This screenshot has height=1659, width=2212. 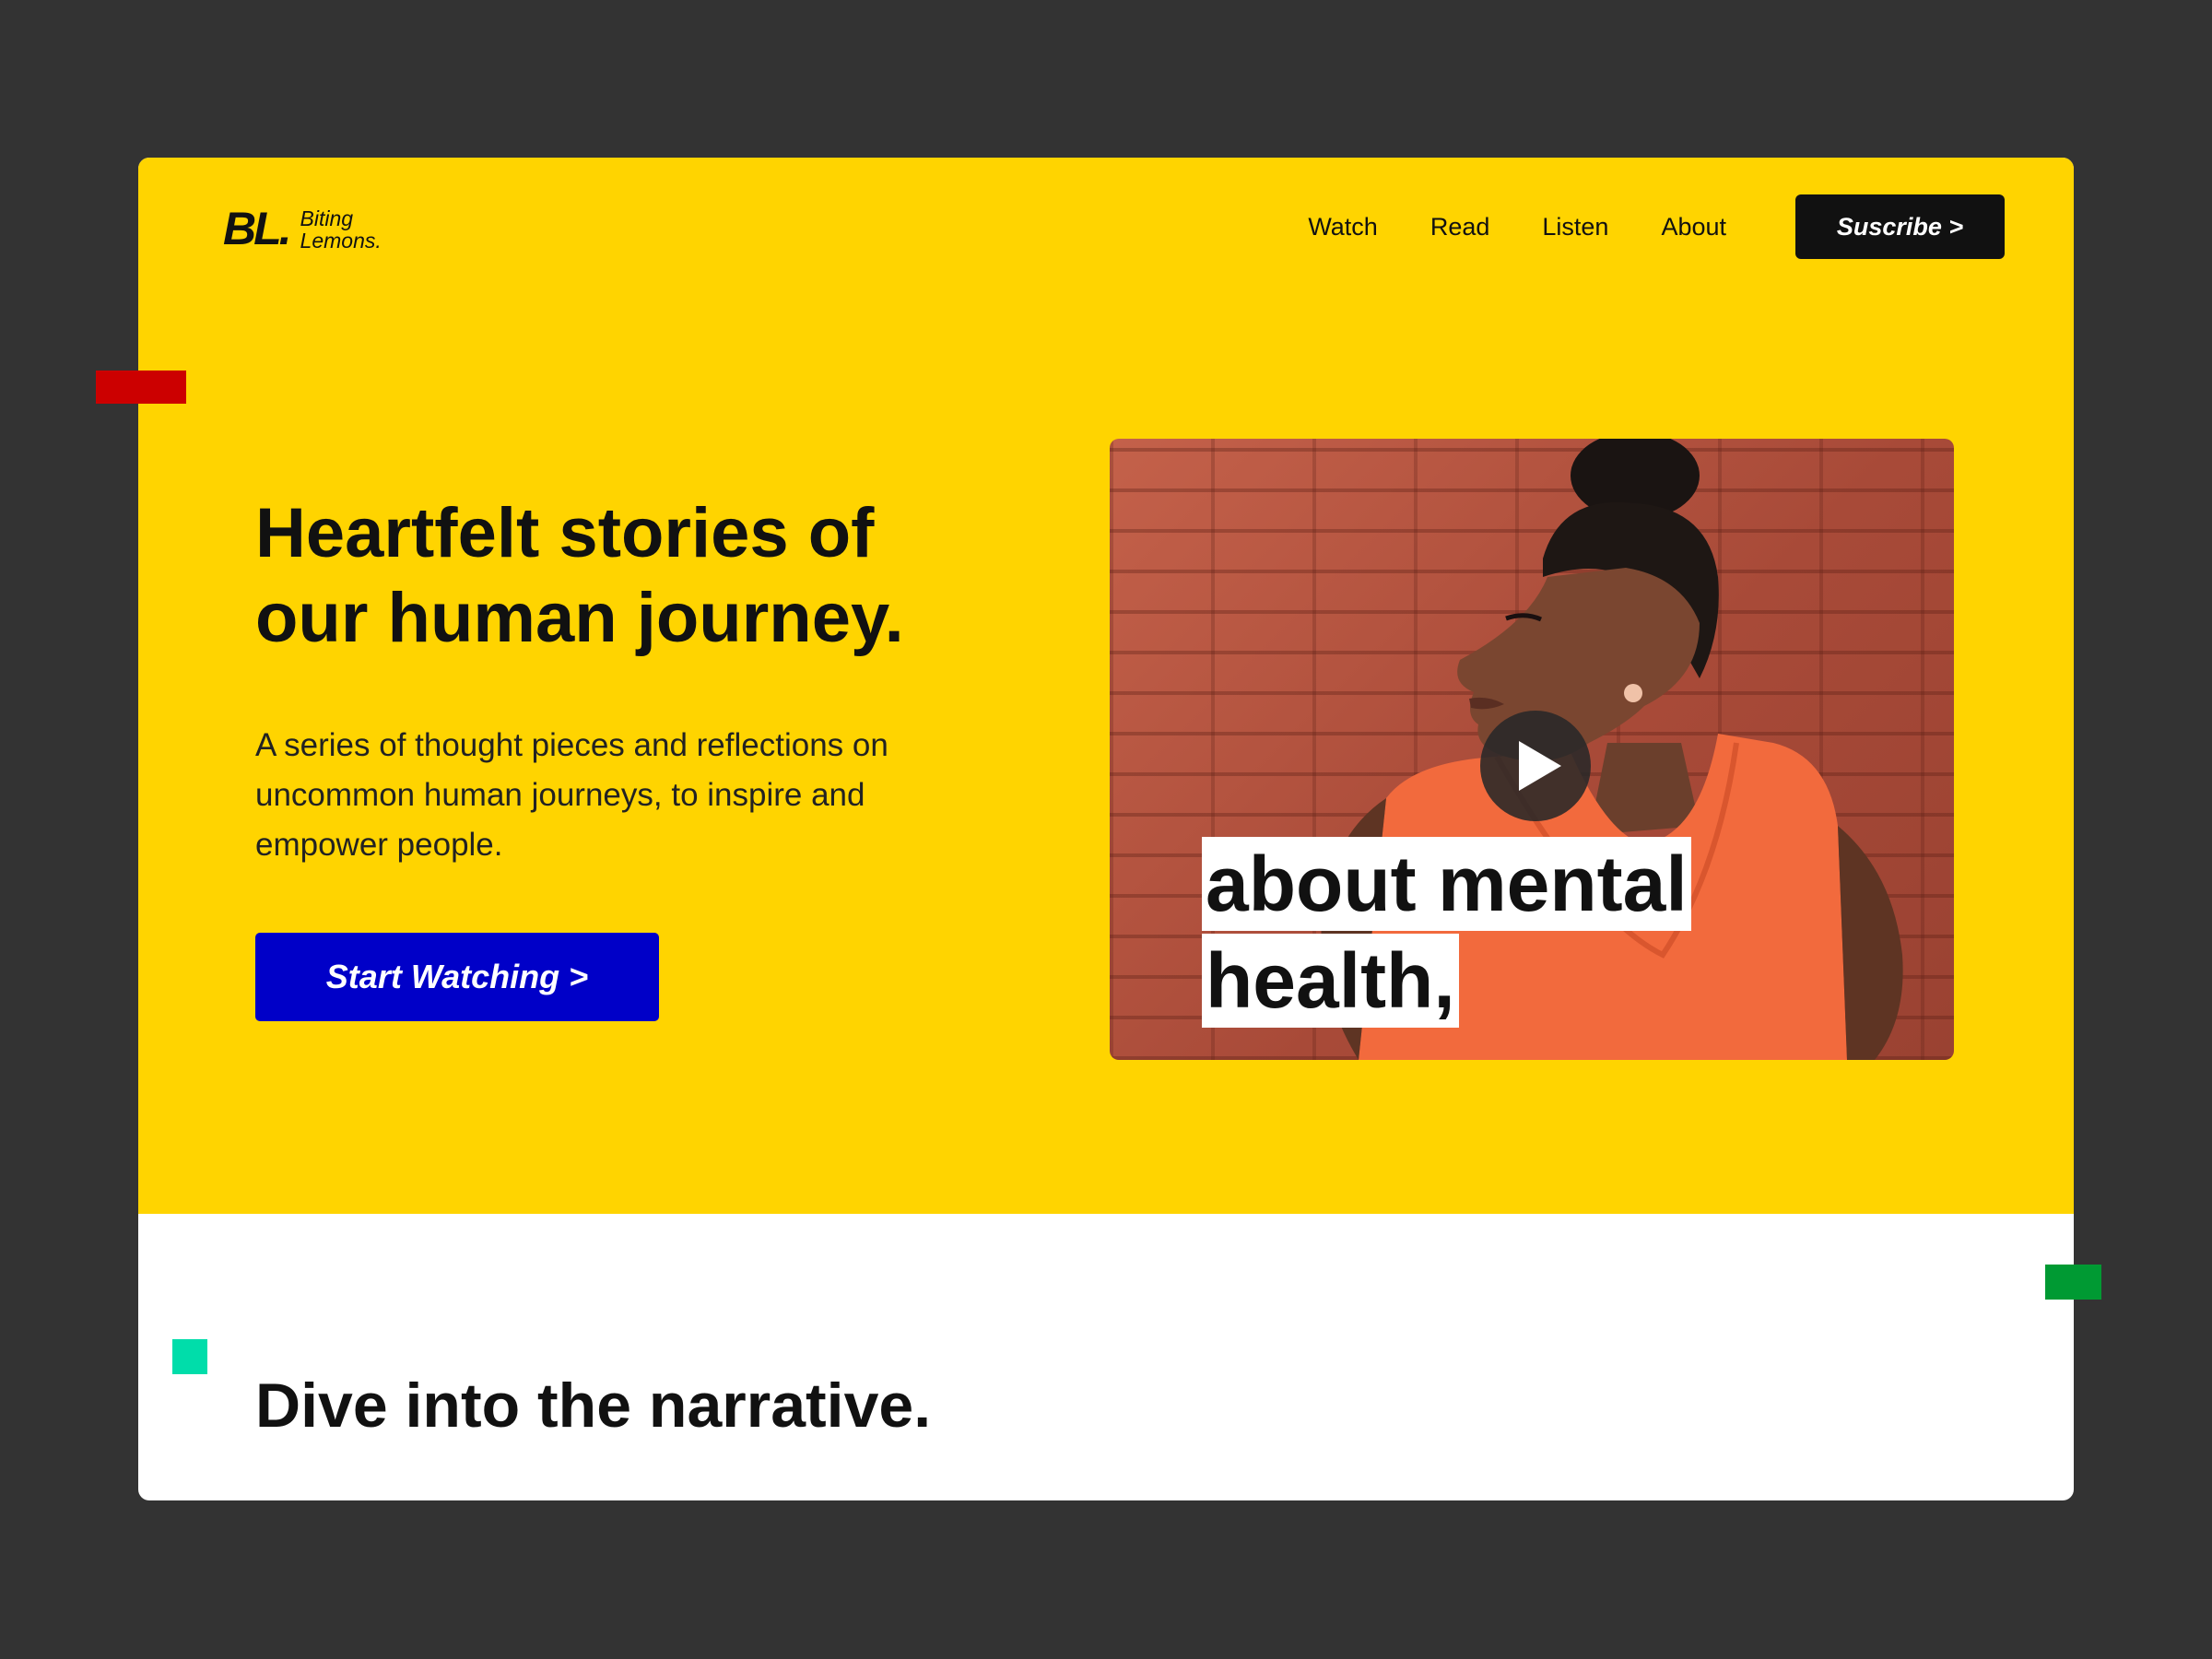 What do you see at coordinates (1540, 766) in the screenshot?
I see `play-icon` at bounding box center [1540, 766].